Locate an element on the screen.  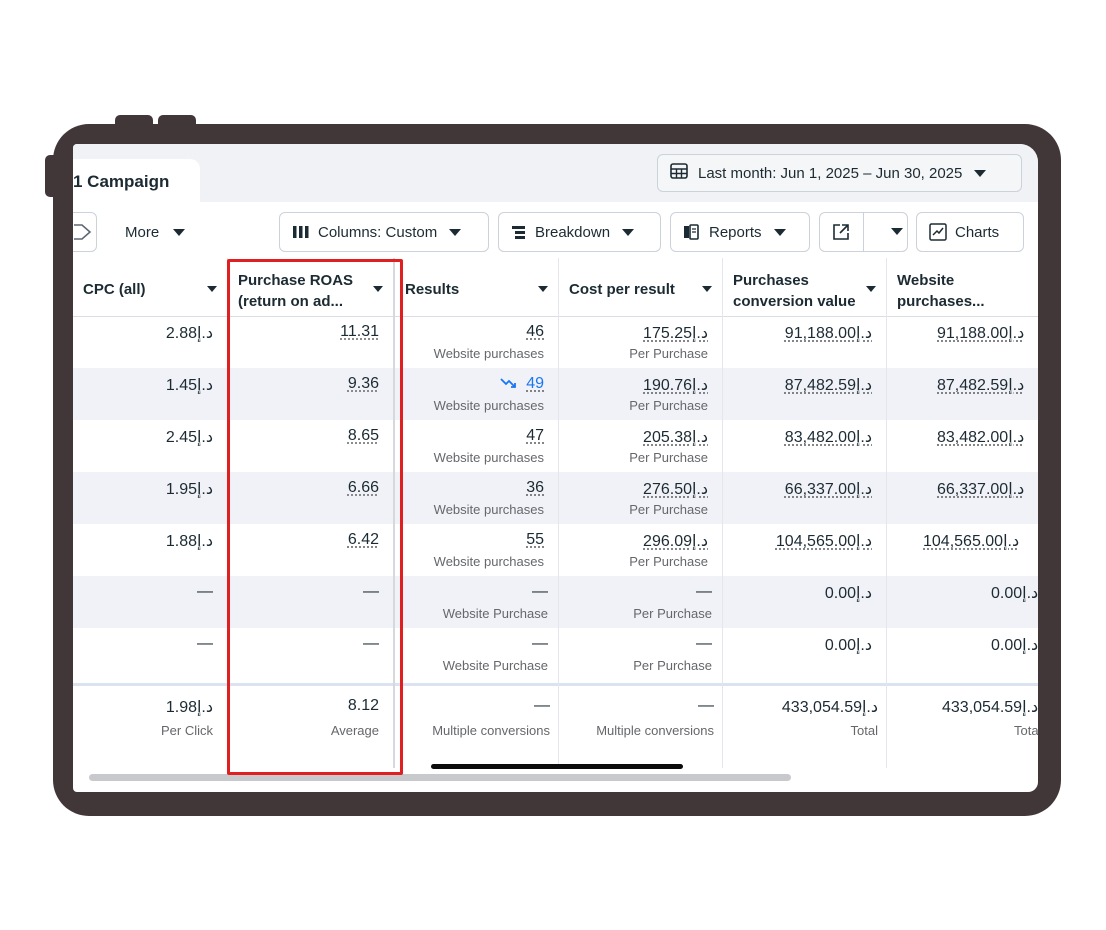
header-label: Results is located at coordinates (432, 289).